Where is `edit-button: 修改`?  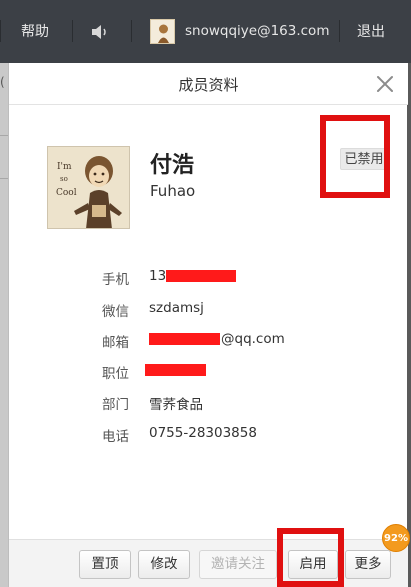
edit-button: 修改 is located at coordinates (164, 564).